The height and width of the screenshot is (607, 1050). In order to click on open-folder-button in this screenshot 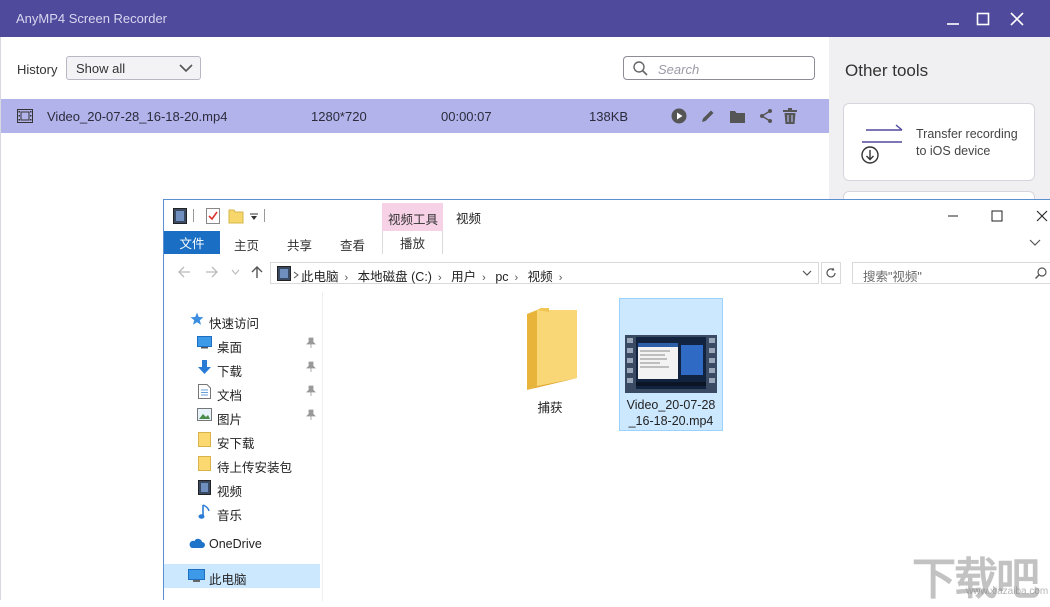, I will do `click(737, 116)`.